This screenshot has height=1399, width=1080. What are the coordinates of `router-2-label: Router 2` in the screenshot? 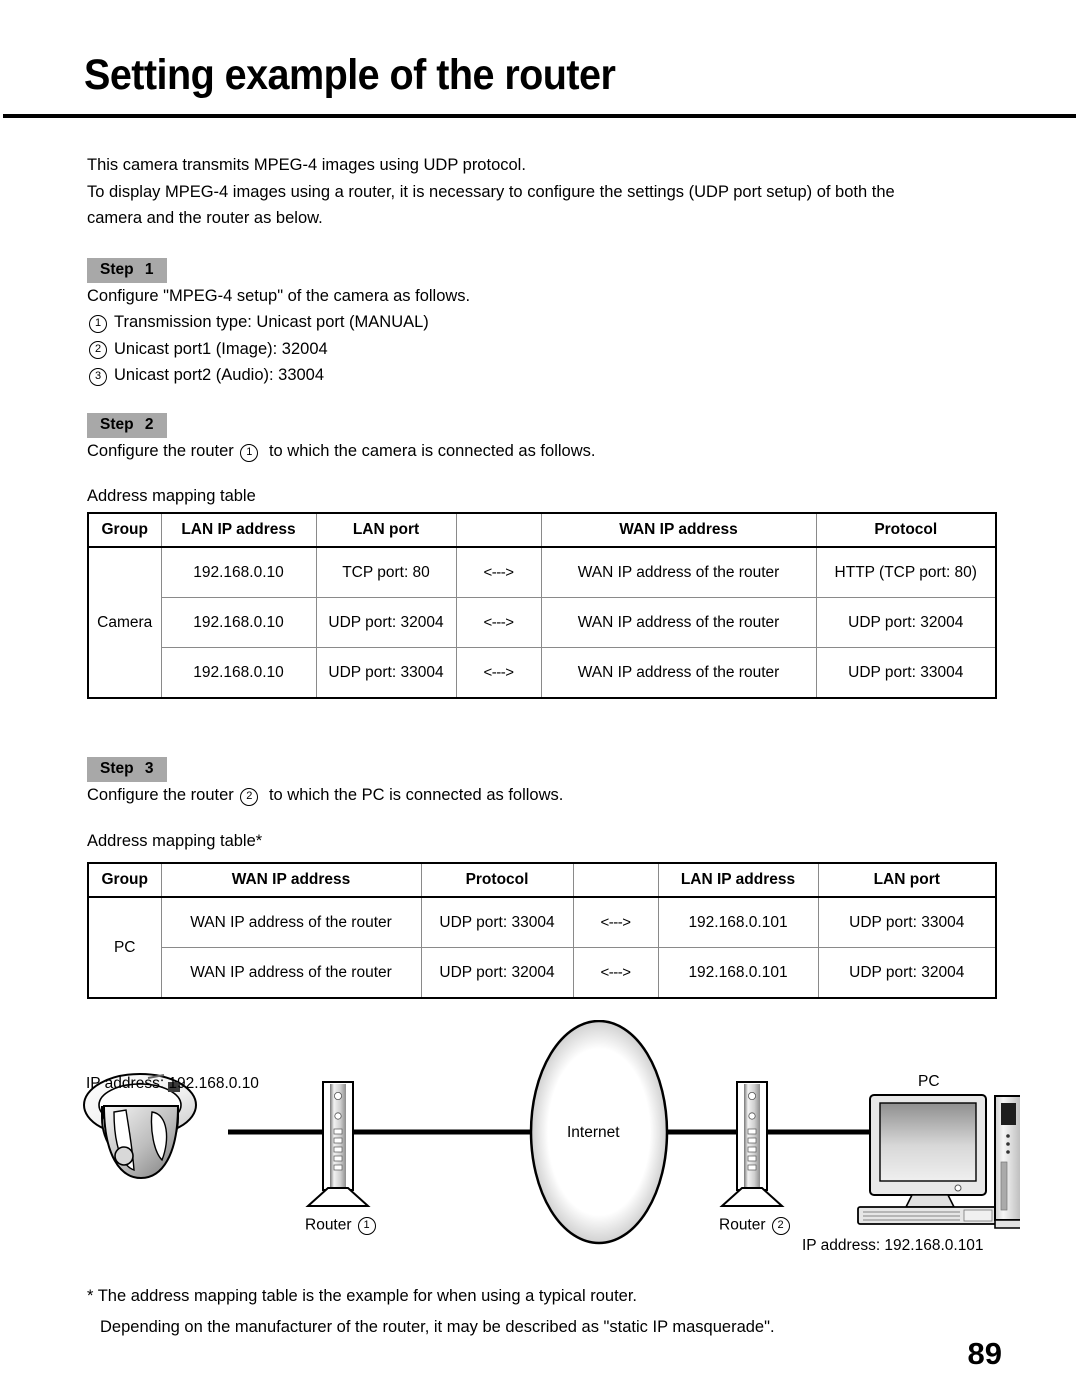 It's located at (755, 1226).